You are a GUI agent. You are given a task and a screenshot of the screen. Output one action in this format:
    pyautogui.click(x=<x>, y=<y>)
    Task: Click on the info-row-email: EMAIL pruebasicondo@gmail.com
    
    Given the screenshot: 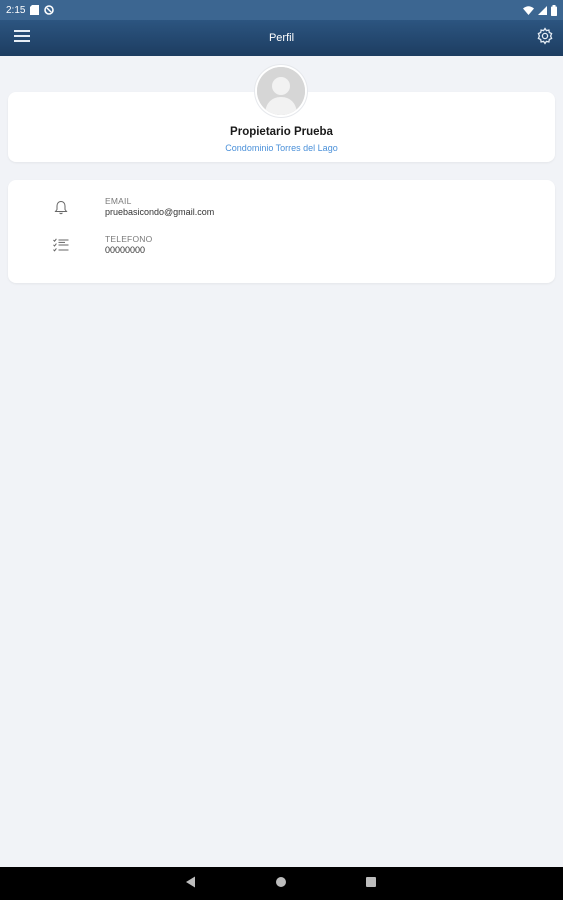 What is the action you would take?
    pyautogui.click(x=281, y=211)
    